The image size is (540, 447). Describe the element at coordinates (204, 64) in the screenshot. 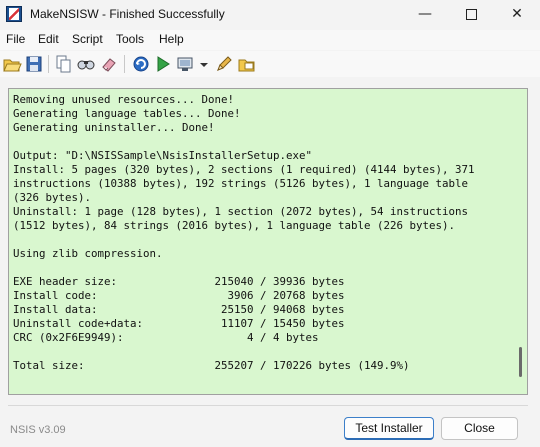

I see `dropdown-arrow-icon` at that location.